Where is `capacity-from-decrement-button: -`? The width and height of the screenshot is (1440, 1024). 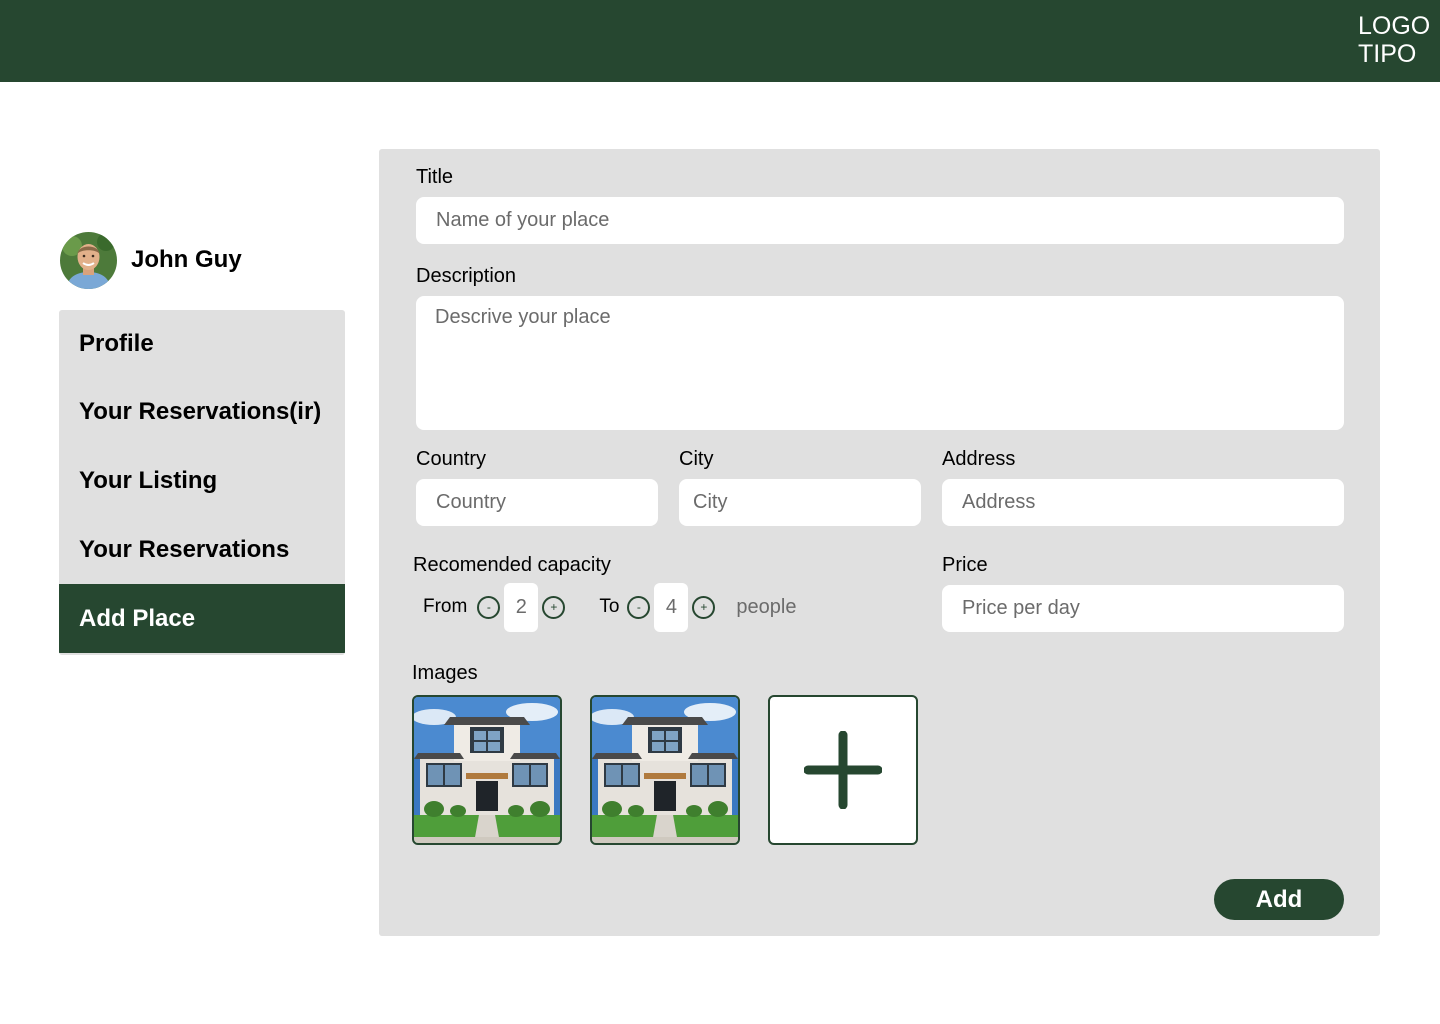 capacity-from-decrement-button: - is located at coordinates (489, 607).